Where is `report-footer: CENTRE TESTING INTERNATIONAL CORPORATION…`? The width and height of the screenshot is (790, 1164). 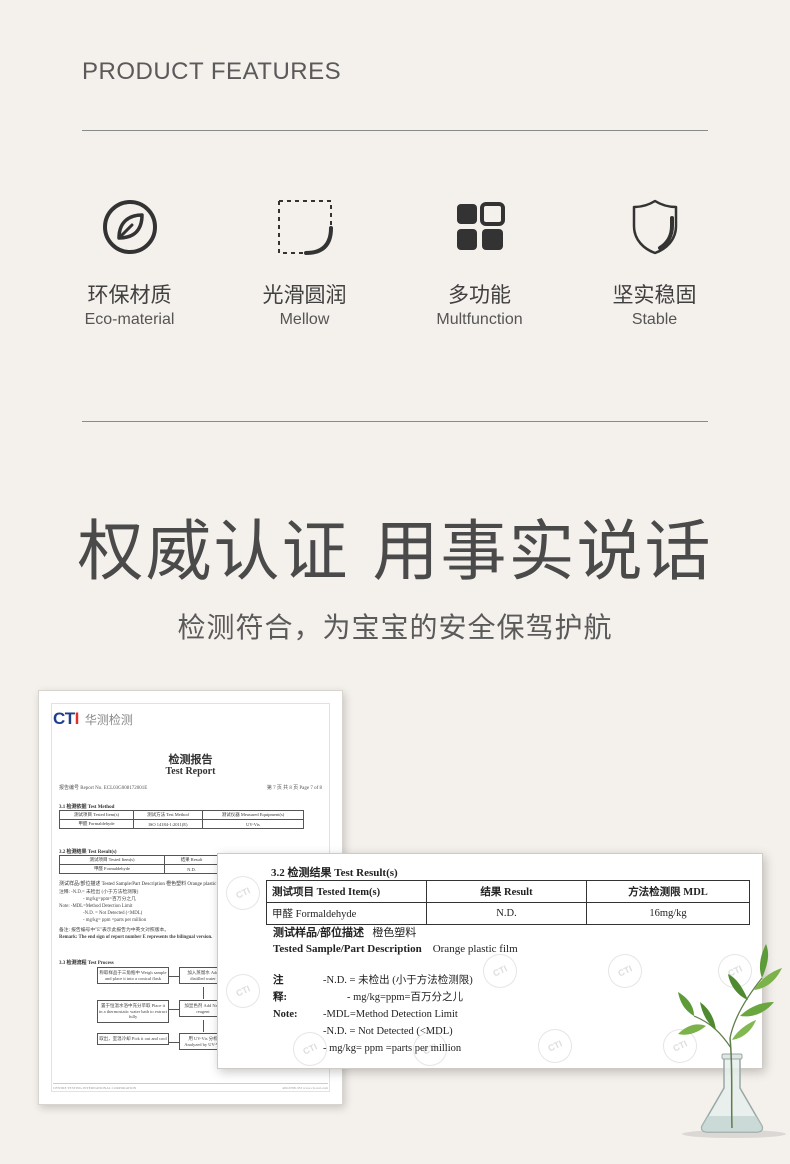 report-footer: CENTRE TESTING INTERNATIONAL CORPORATION… is located at coordinates (190, 1086).